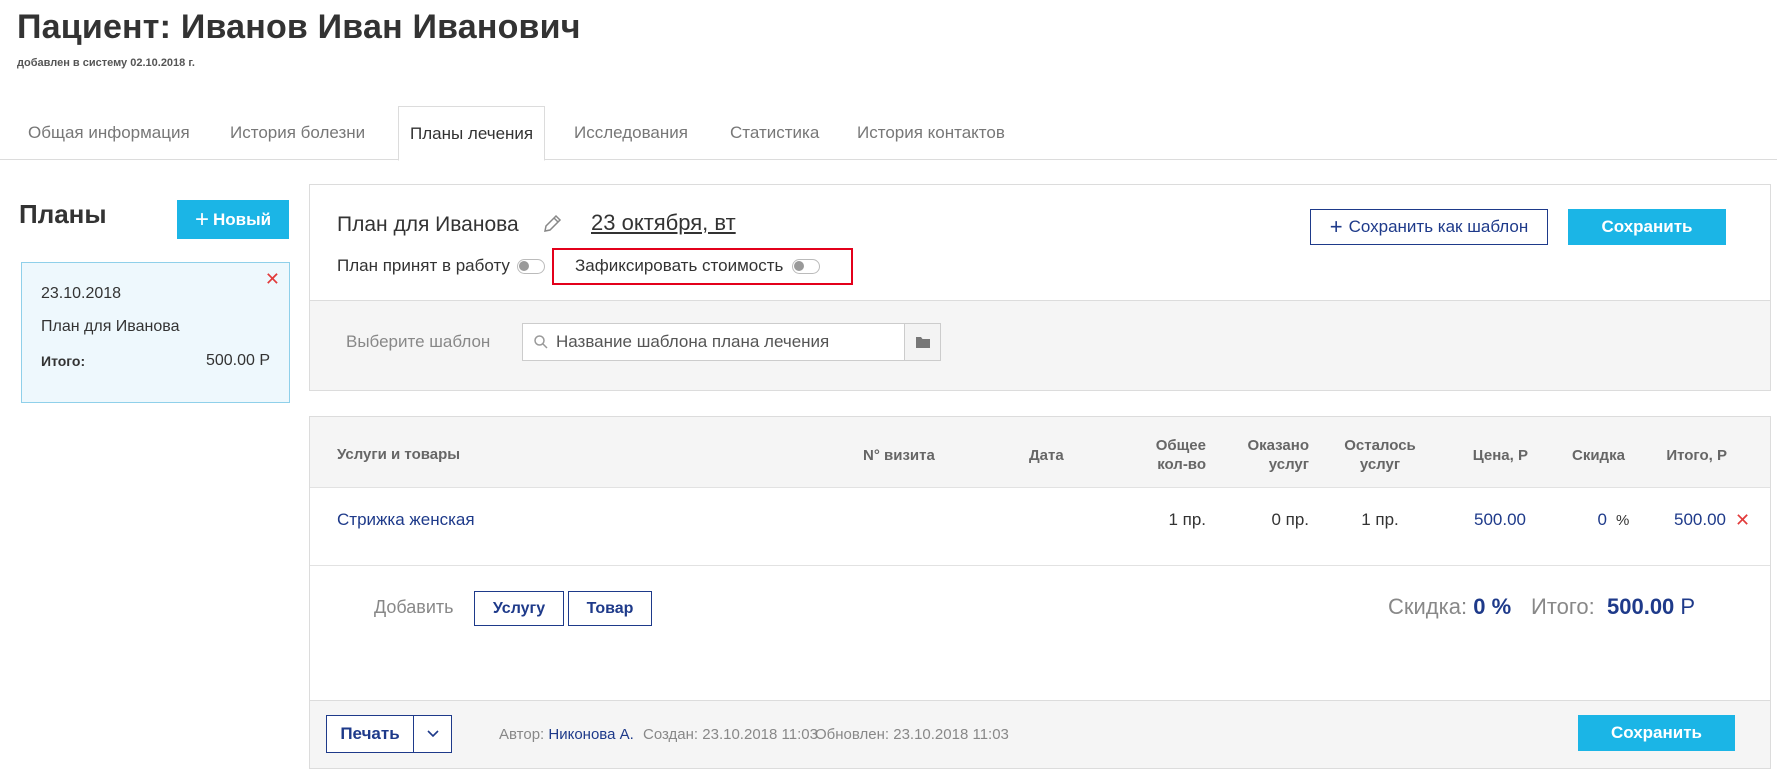  Describe the element at coordinates (1428, 606) in the screenshot. I see `discount-summary-label: Скидка:` at that location.